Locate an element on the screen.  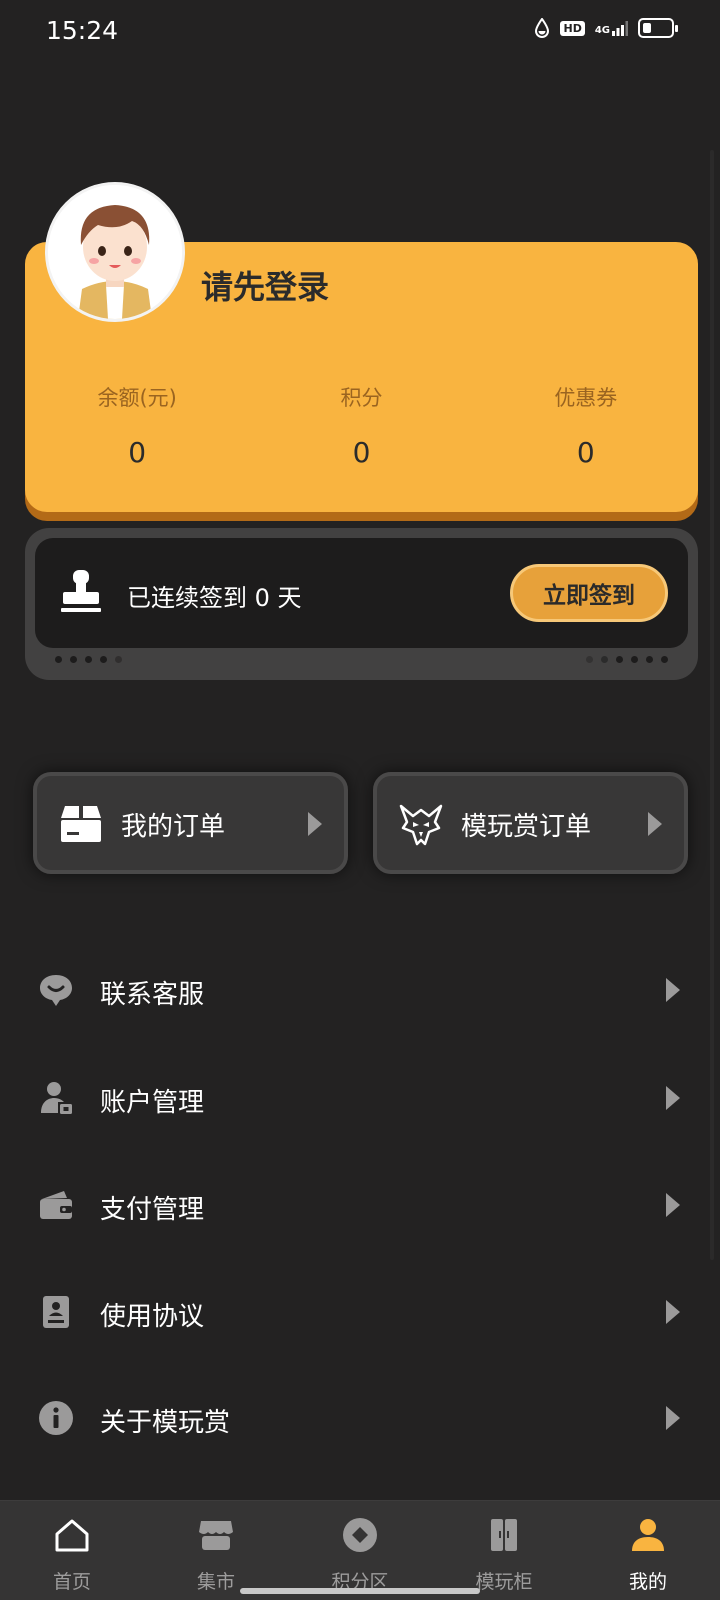
checkin-panel: 已连续签到 0 天 立即签到 is located at coordinates (361, 604).